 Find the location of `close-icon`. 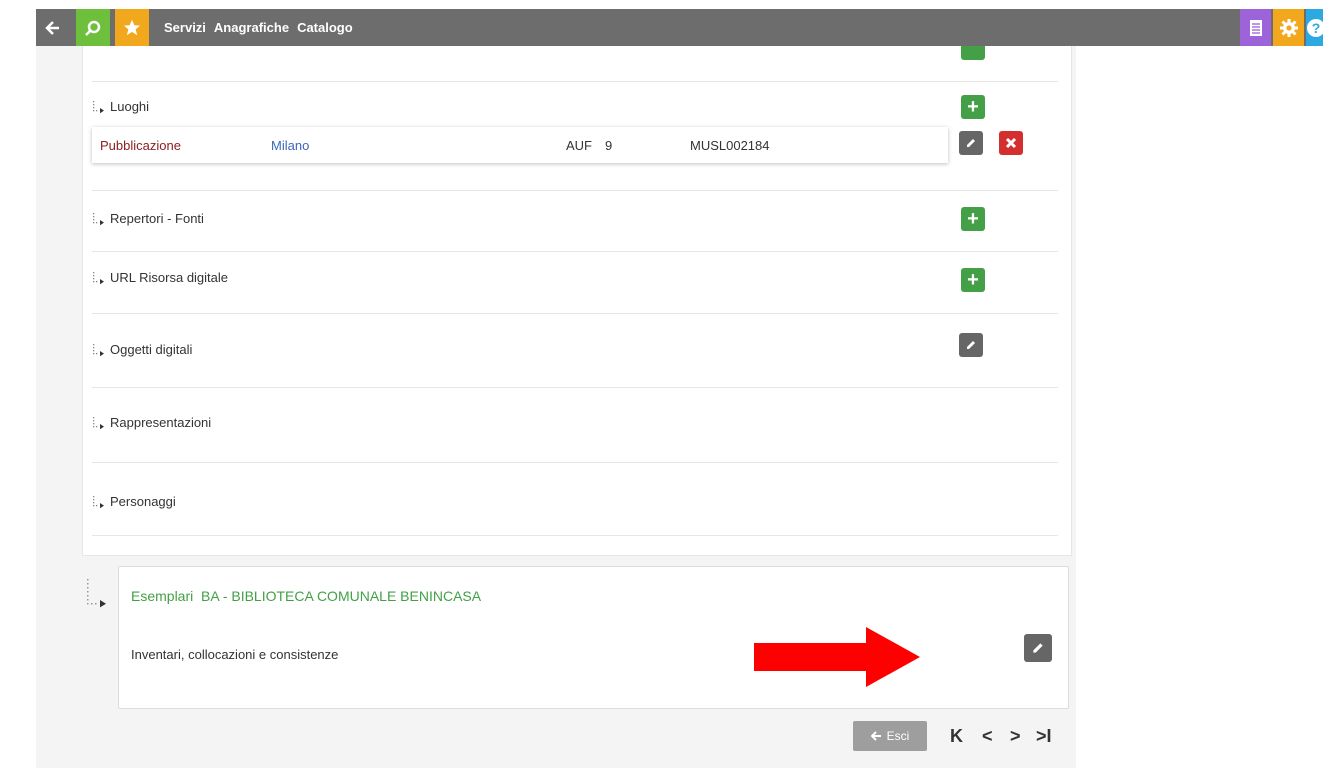

close-icon is located at coordinates (1011, 143).